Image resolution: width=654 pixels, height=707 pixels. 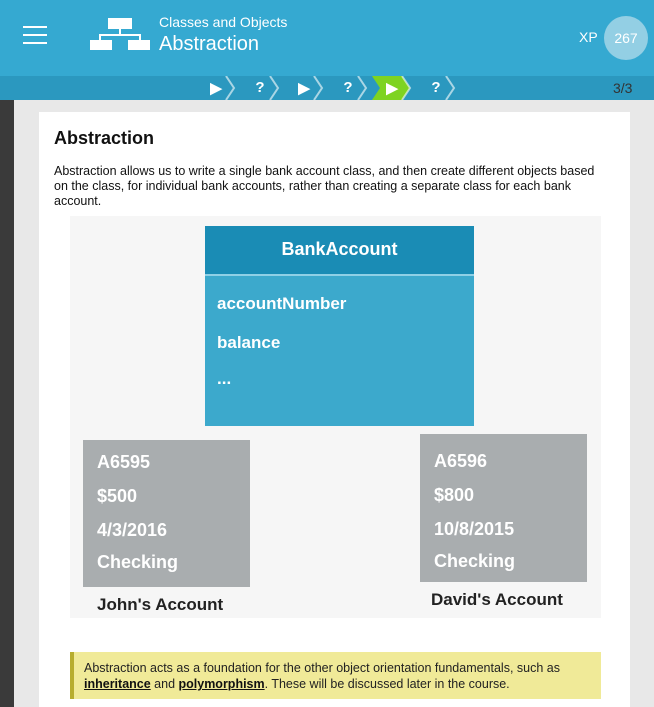 I want to click on progress-step-quiz-2: ?, so click(x=260, y=88).